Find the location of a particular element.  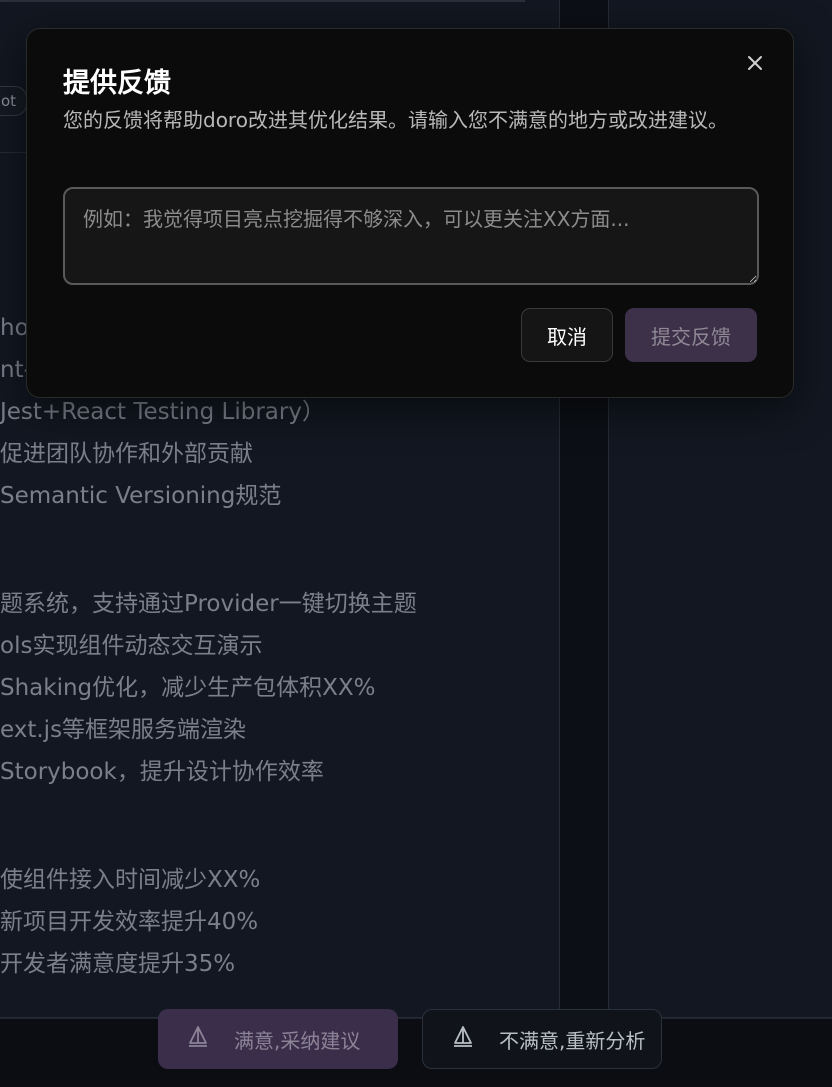

content-line: Semantic Versioning规范 is located at coordinates (141, 496).